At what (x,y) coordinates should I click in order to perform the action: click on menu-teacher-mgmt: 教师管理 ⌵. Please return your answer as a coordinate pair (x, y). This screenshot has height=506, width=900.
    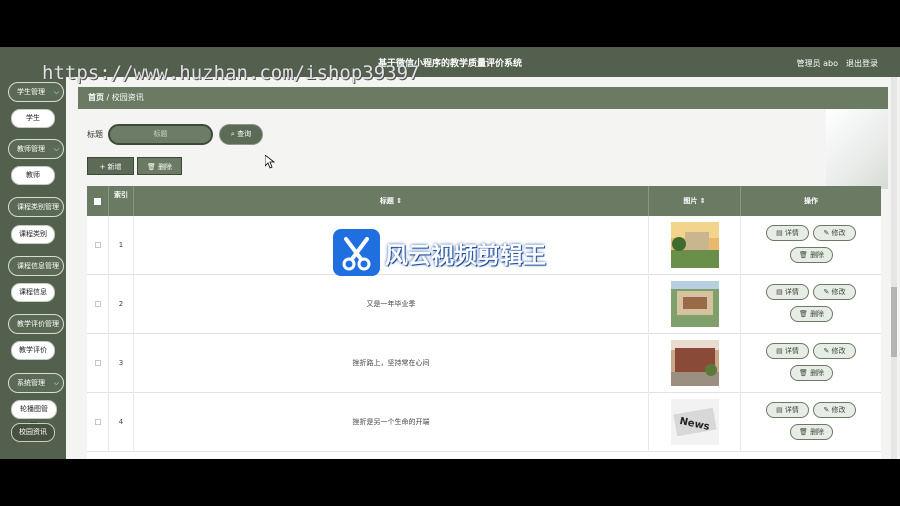
    Looking at the image, I should click on (36, 149).